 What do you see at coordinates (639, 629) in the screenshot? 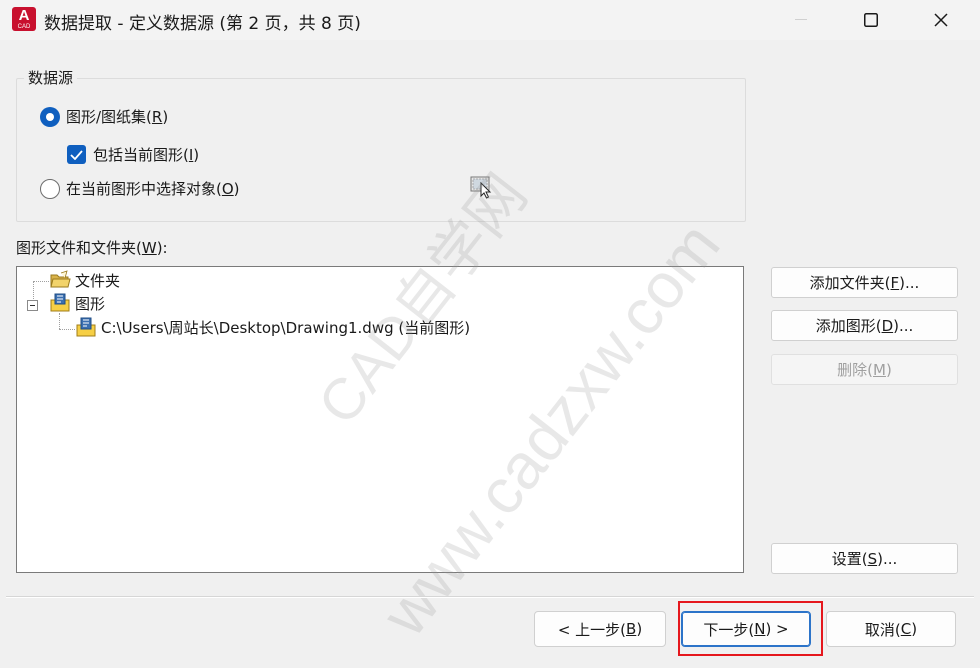
I see `back-end: )` at bounding box center [639, 629].